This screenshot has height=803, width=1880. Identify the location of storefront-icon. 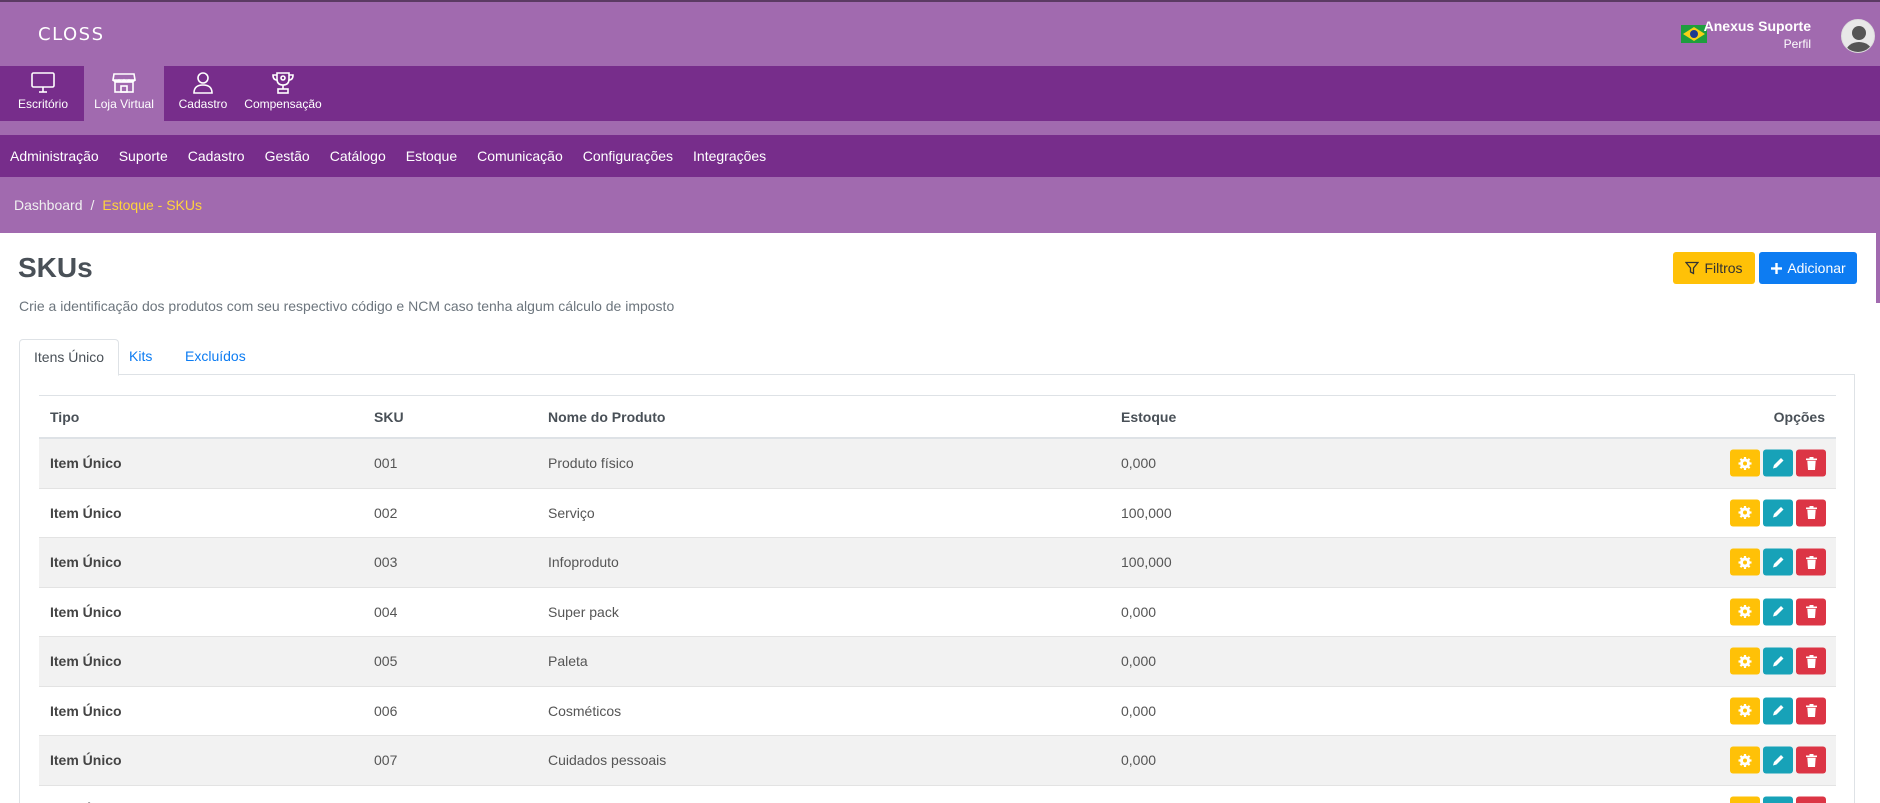
(124, 83).